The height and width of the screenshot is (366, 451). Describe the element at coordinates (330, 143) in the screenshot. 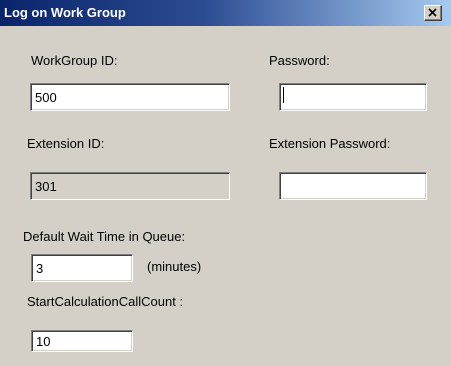

I see `extension-password-label: Extension Password:` at that location.